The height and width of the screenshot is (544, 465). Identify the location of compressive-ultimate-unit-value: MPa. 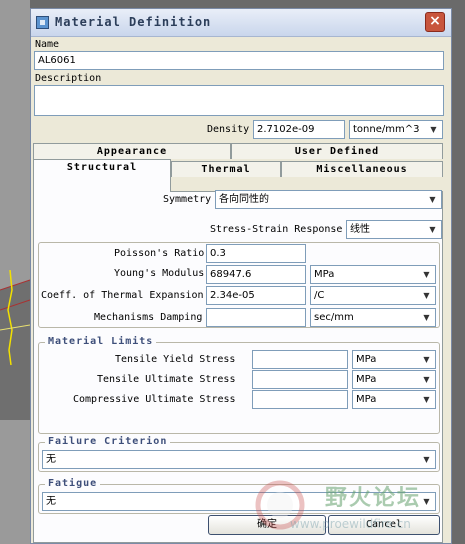
(366, 399).